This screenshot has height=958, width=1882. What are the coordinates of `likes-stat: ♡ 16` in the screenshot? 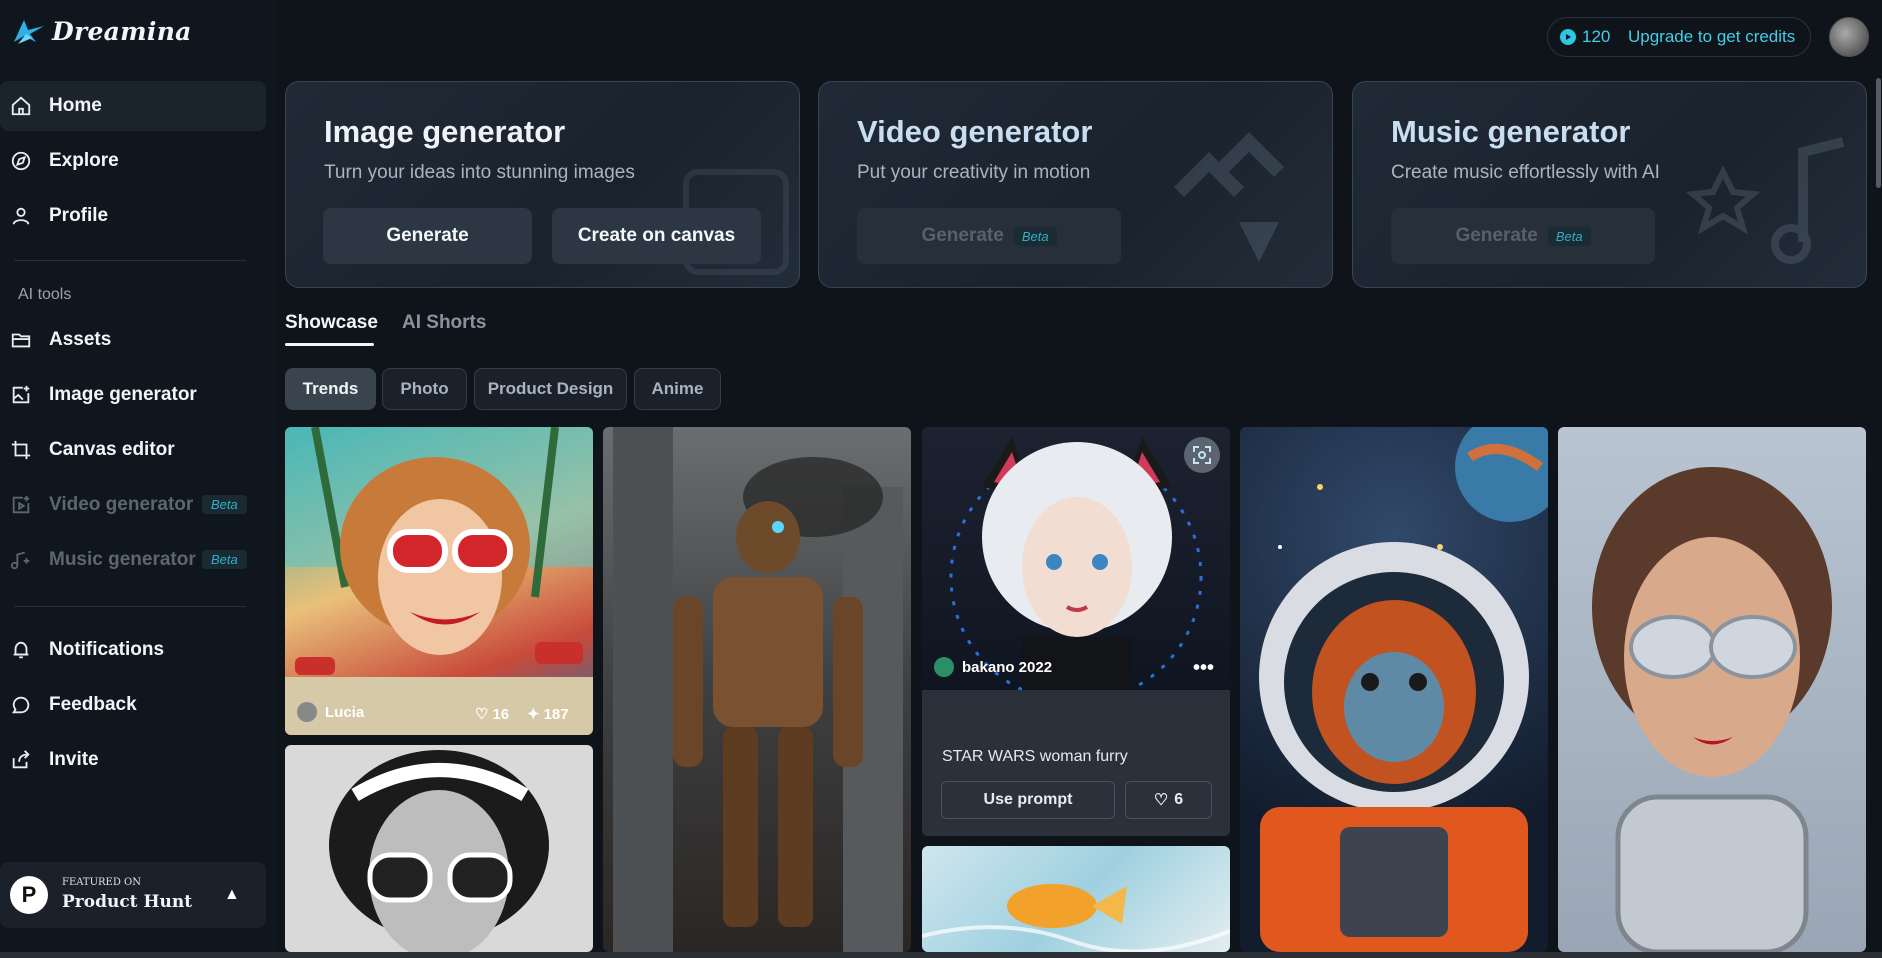 It's located at (492, 714).